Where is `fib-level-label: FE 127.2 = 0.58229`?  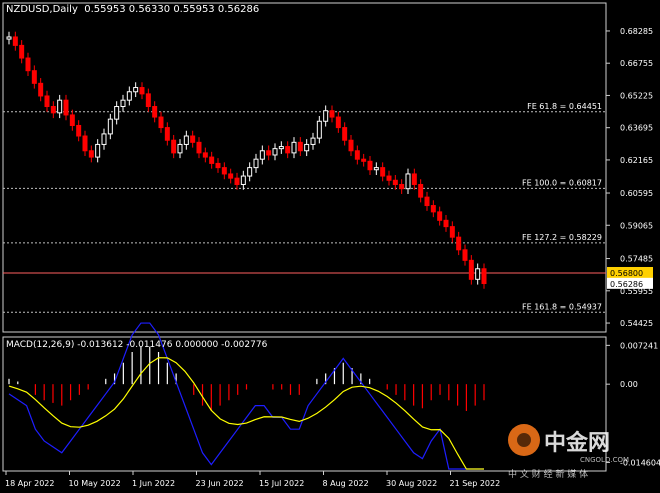 fib-level-label: FE 127.2 = 0.58229 is located at coordinates (562, 237).